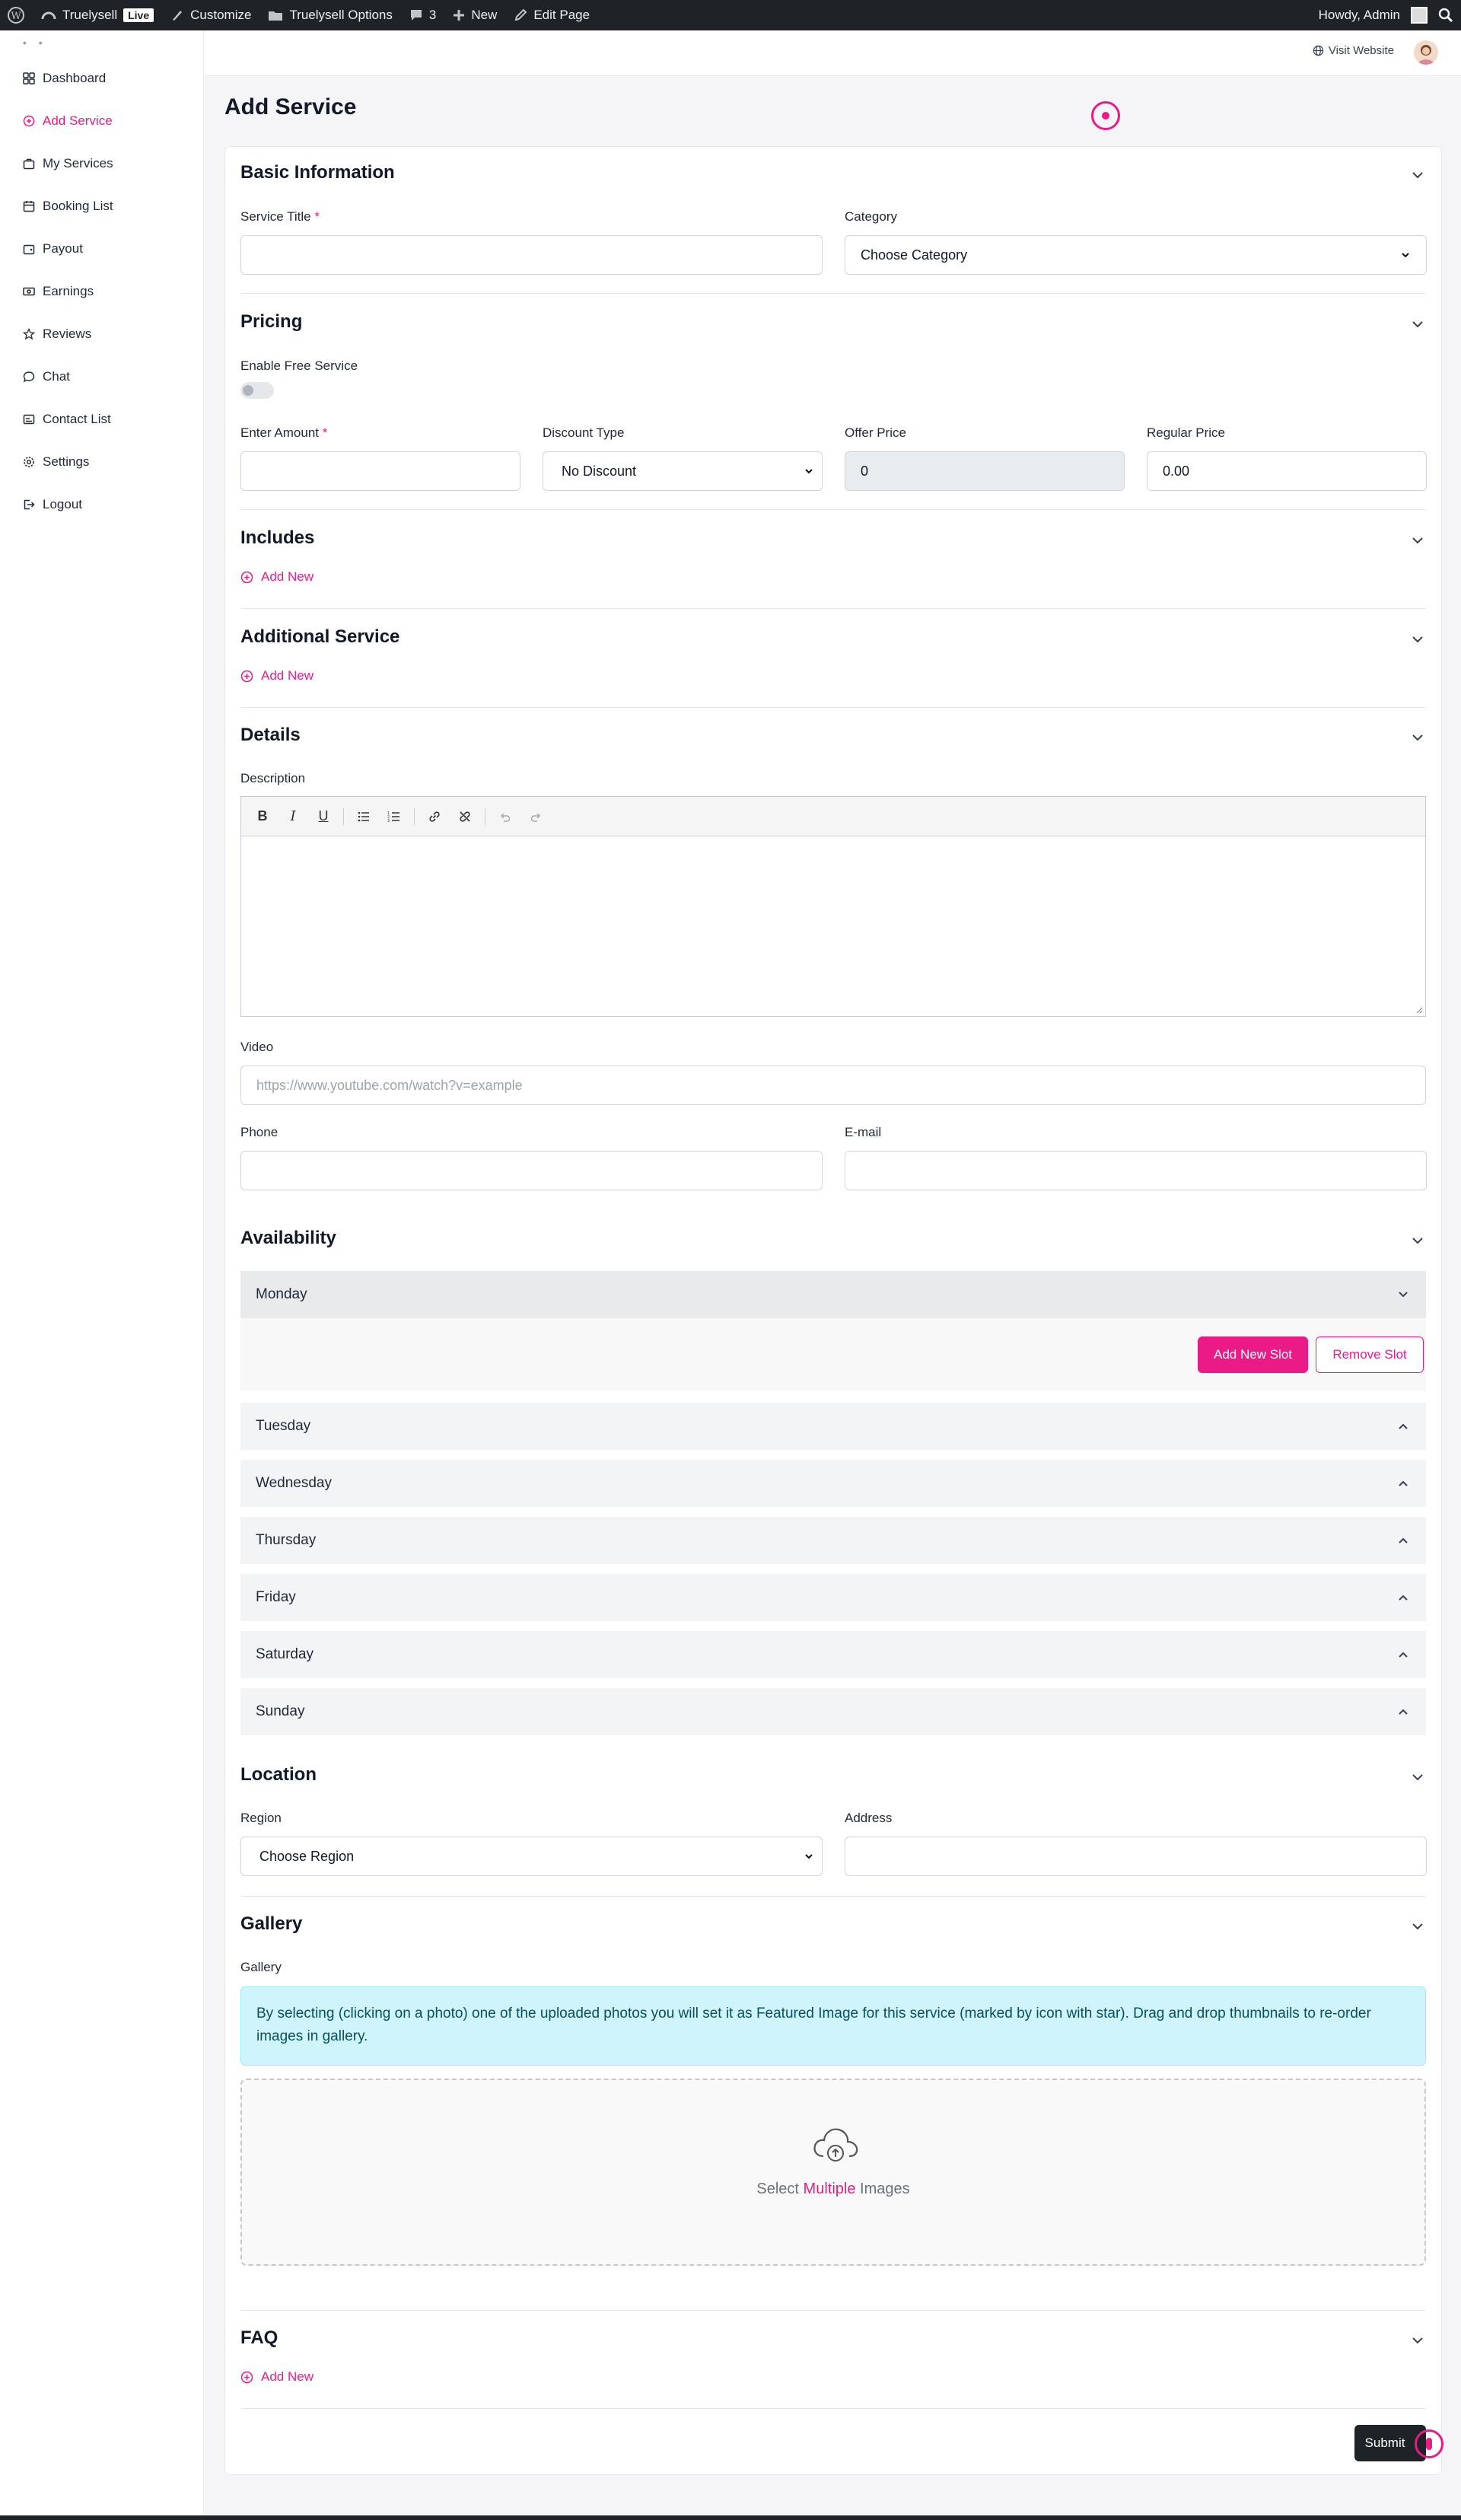 The height and width of the screenshot is (2520, 1461). Describe the element at coordinates (531, 1170) in the screenshot. I see `phone-input` at that location.